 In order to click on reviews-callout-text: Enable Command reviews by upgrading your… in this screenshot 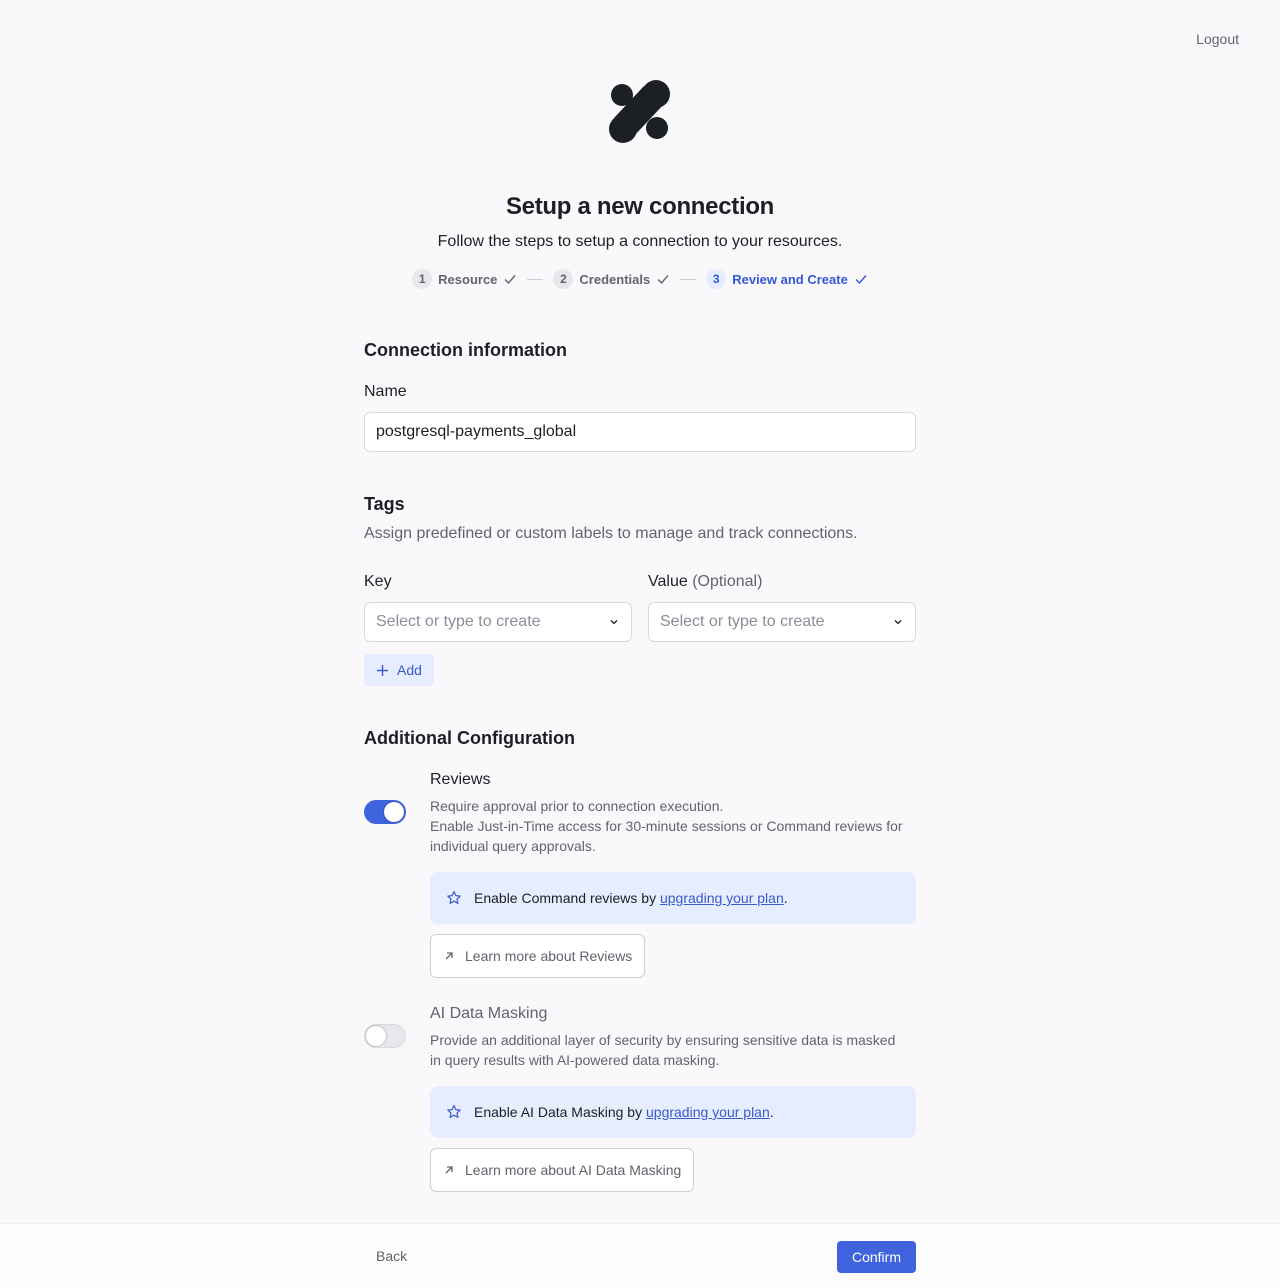, I will do `click(631, 898)`.